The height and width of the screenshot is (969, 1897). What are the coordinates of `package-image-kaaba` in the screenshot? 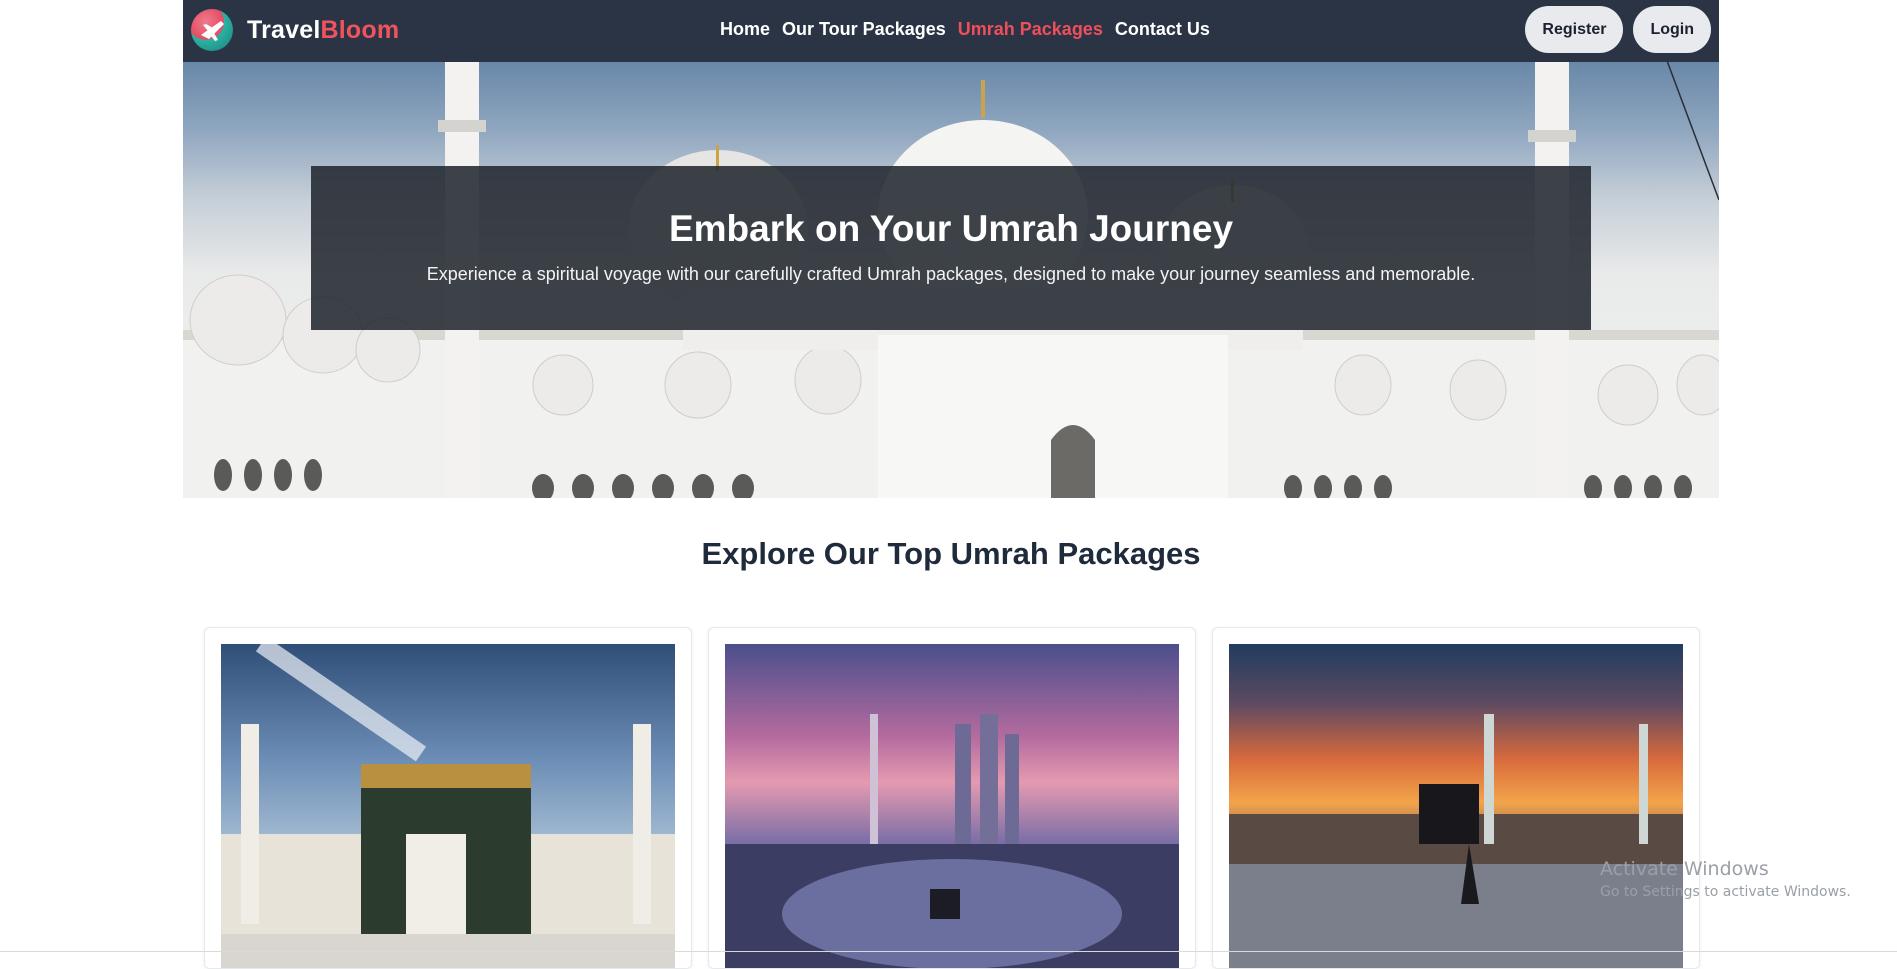 It's located at (448, 806).